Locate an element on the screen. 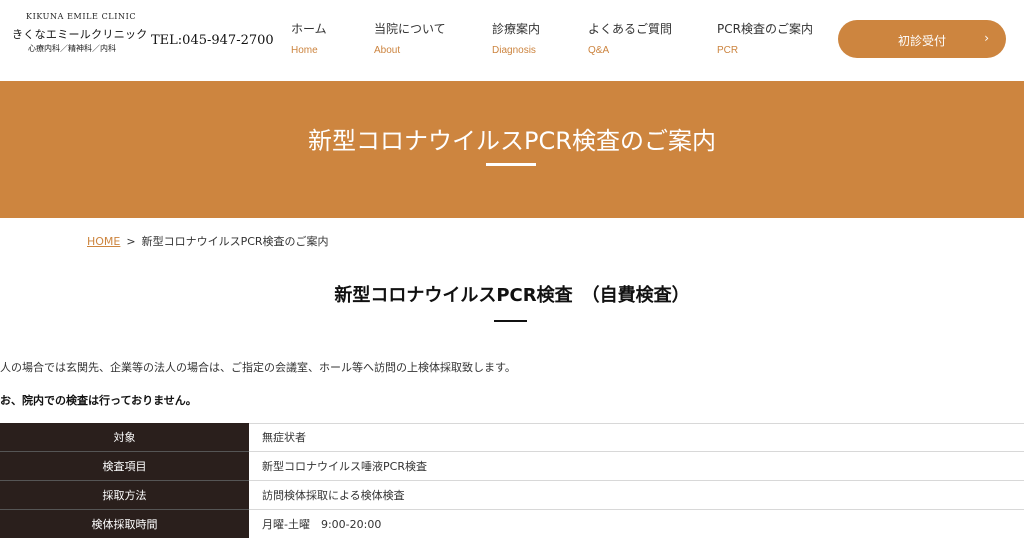  nav-label-en: About is located at coordinates (387, 50).